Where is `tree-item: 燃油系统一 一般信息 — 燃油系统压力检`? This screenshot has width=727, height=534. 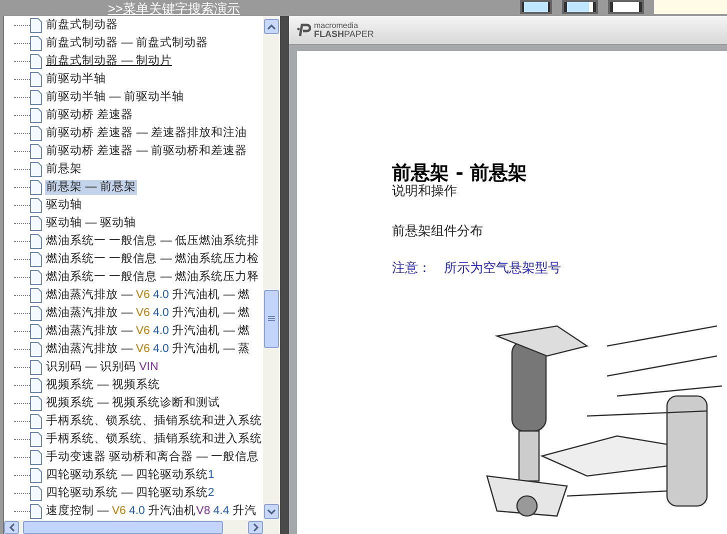
tree-item: 燃油系统一 一般信息 — 燃油系统压力检 is located at coordinates (152, 259).